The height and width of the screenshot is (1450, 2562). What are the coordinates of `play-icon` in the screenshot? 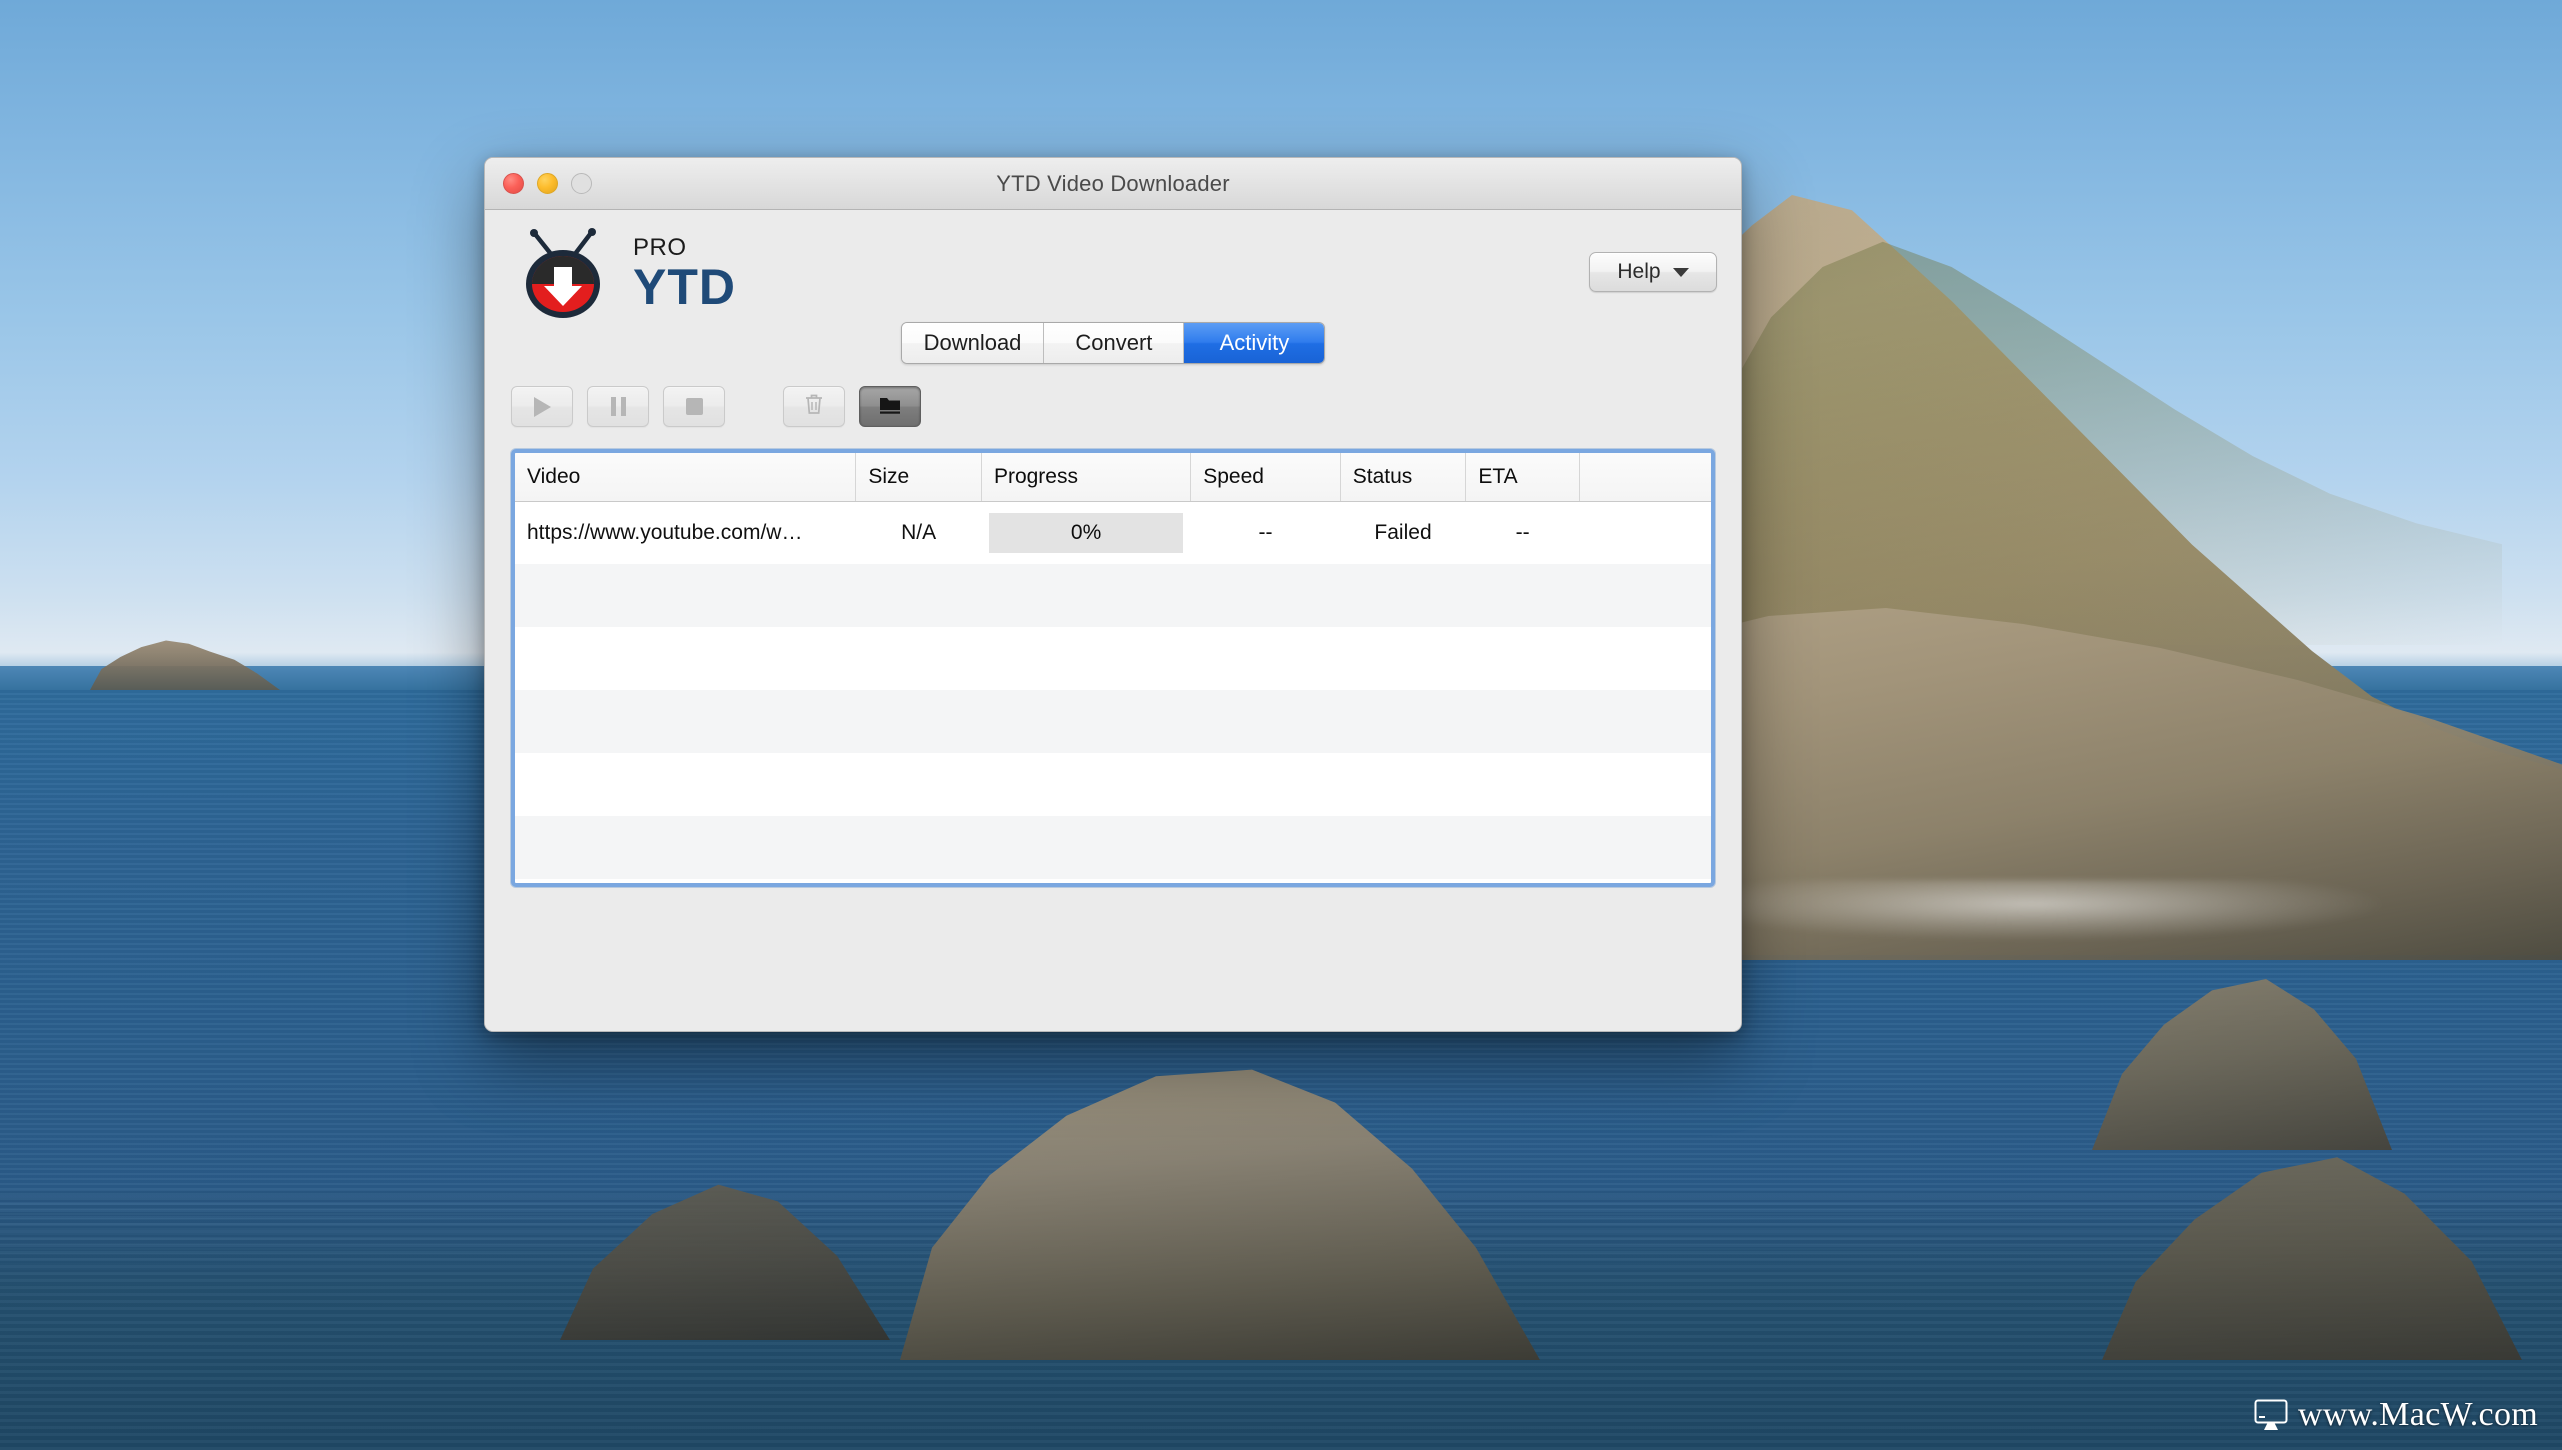 It's located at (542, 406).